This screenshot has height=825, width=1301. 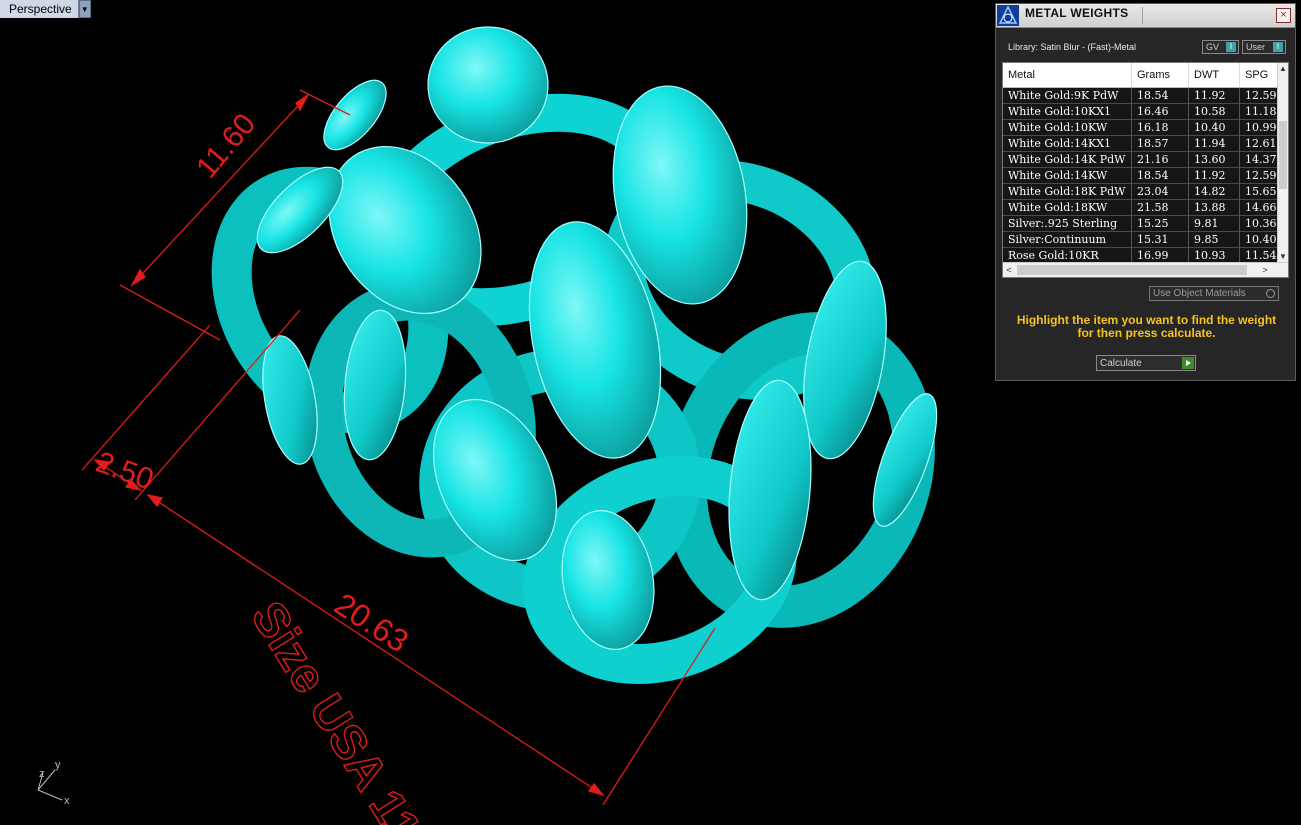 I want to click on viewport-title: Perspective, so click(x=39, y=9).